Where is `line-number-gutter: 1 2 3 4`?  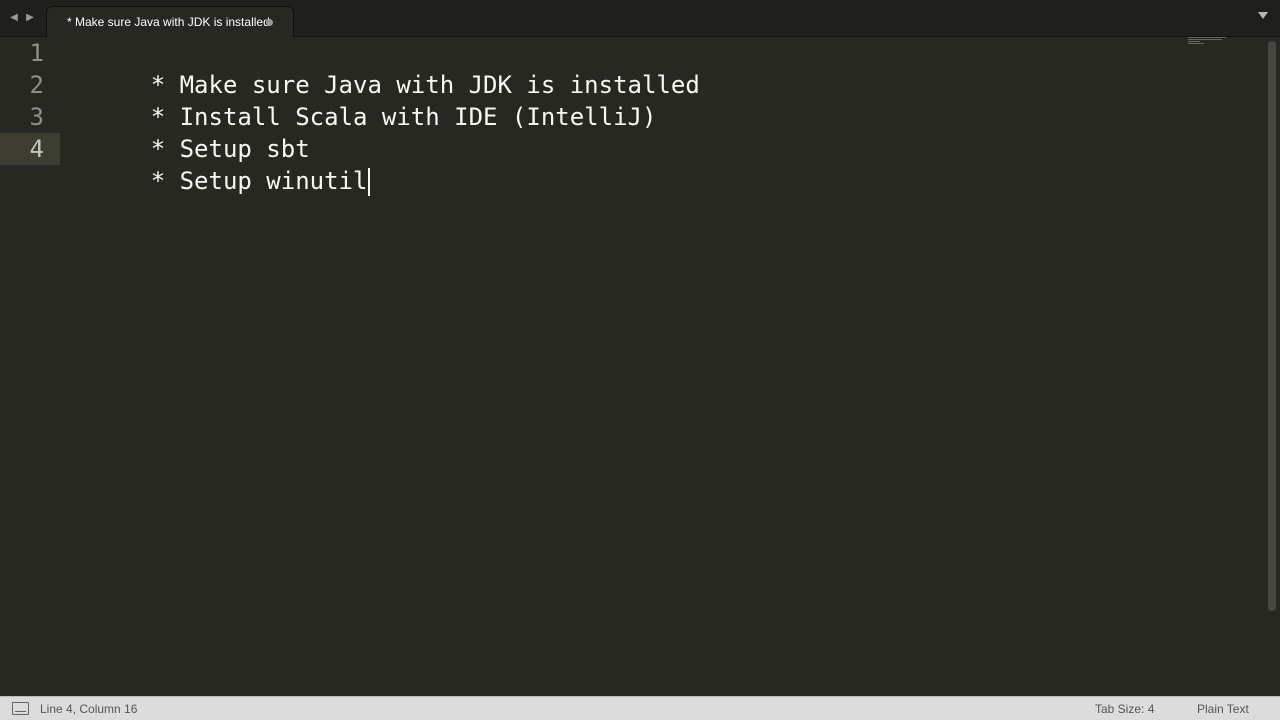
line-number-gutter: 1 2 3 4 is located at coordinates (30, 366).